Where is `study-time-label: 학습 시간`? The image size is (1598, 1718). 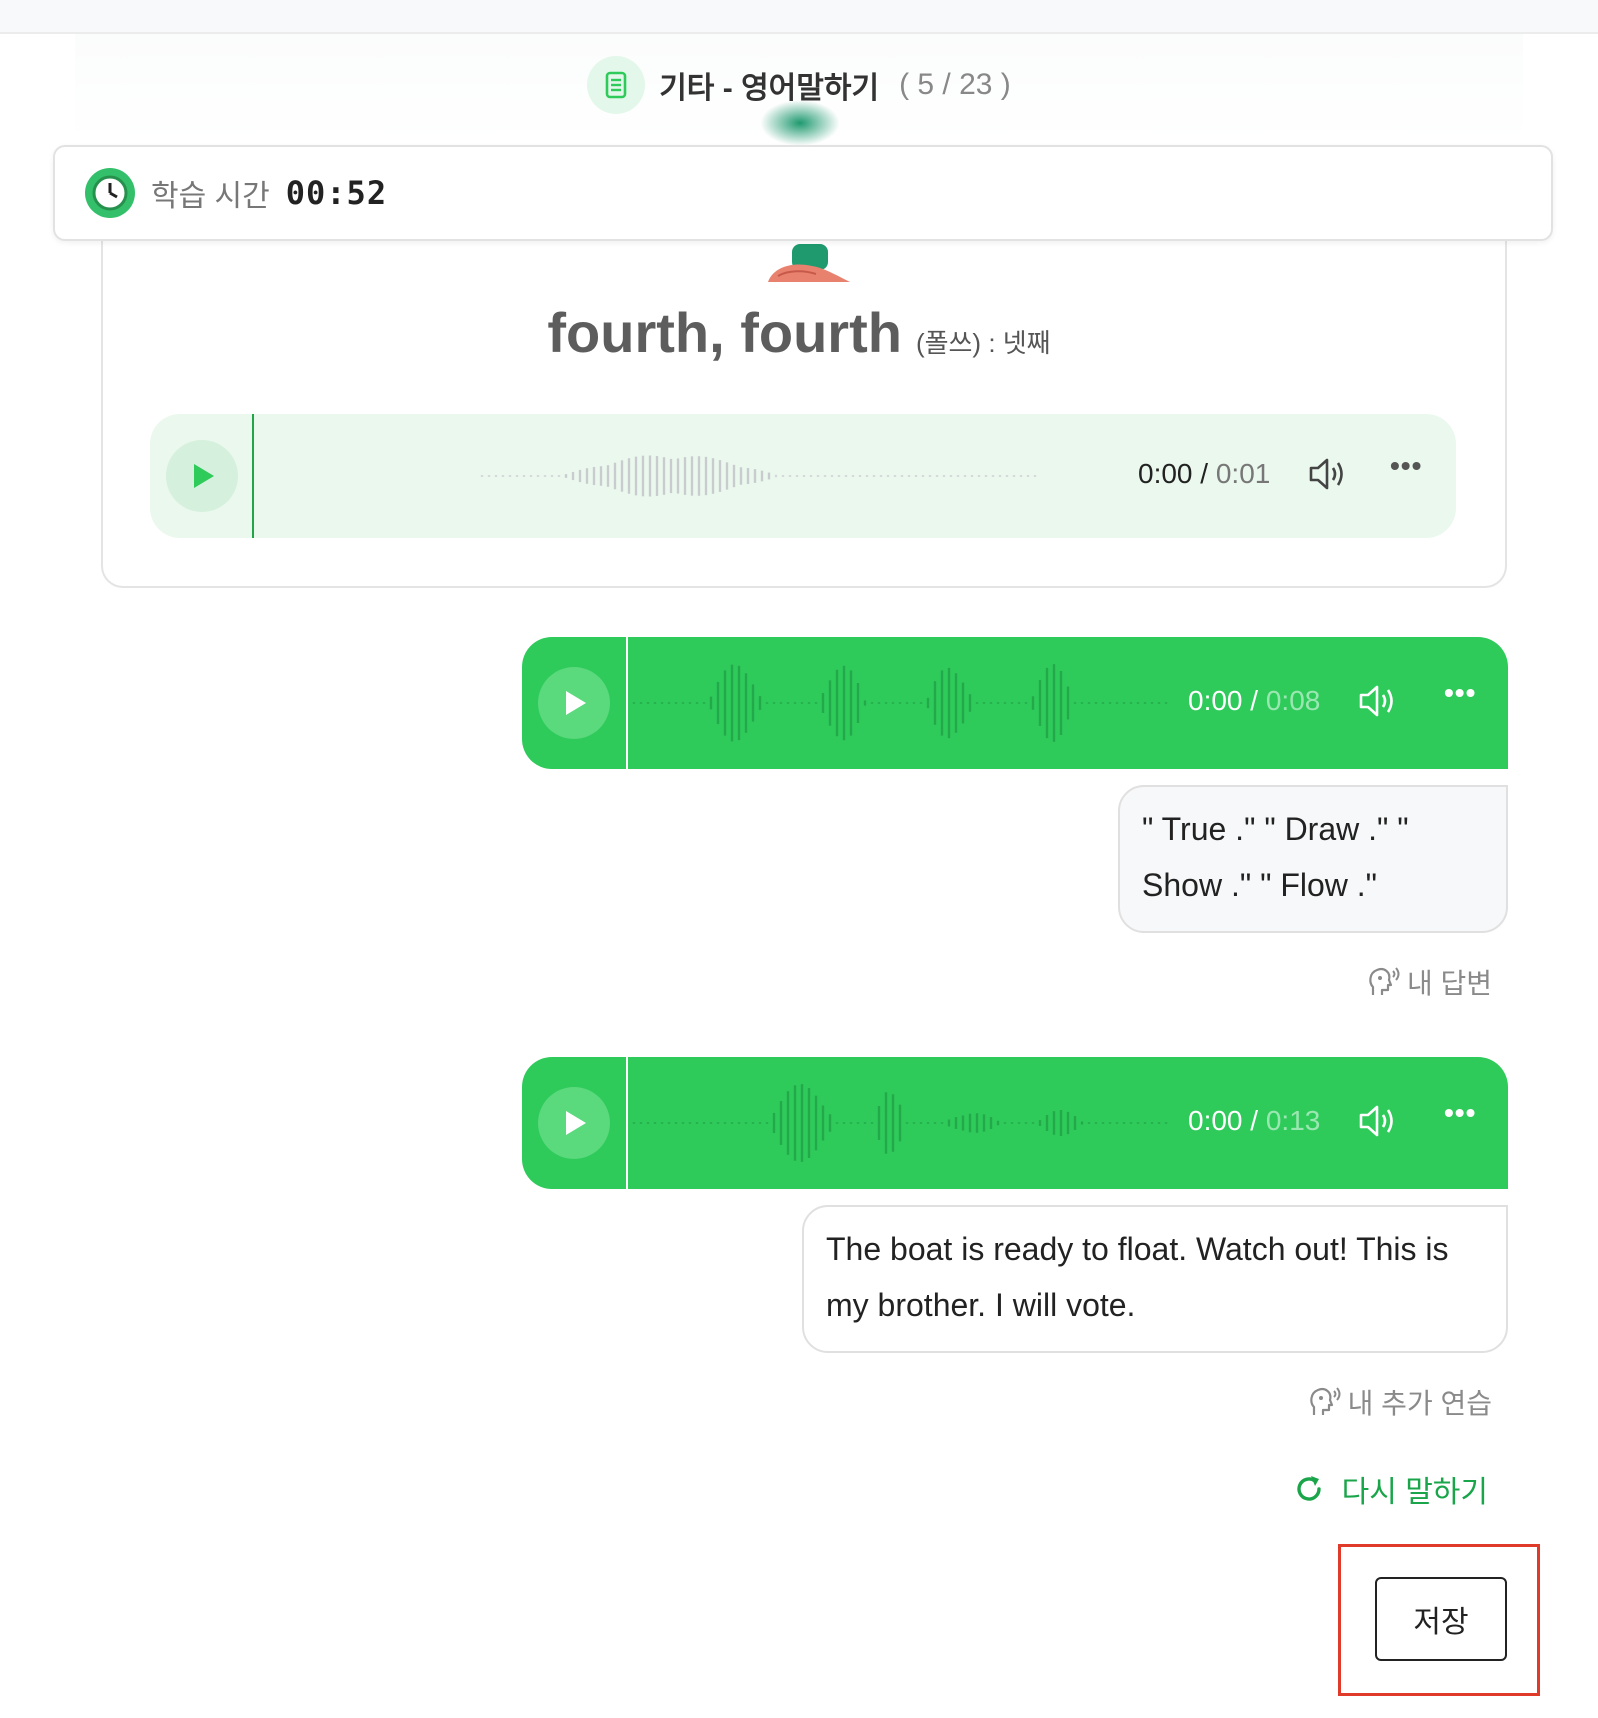 study-time-label: 학습 시간 is located at coordinates (210, 196).